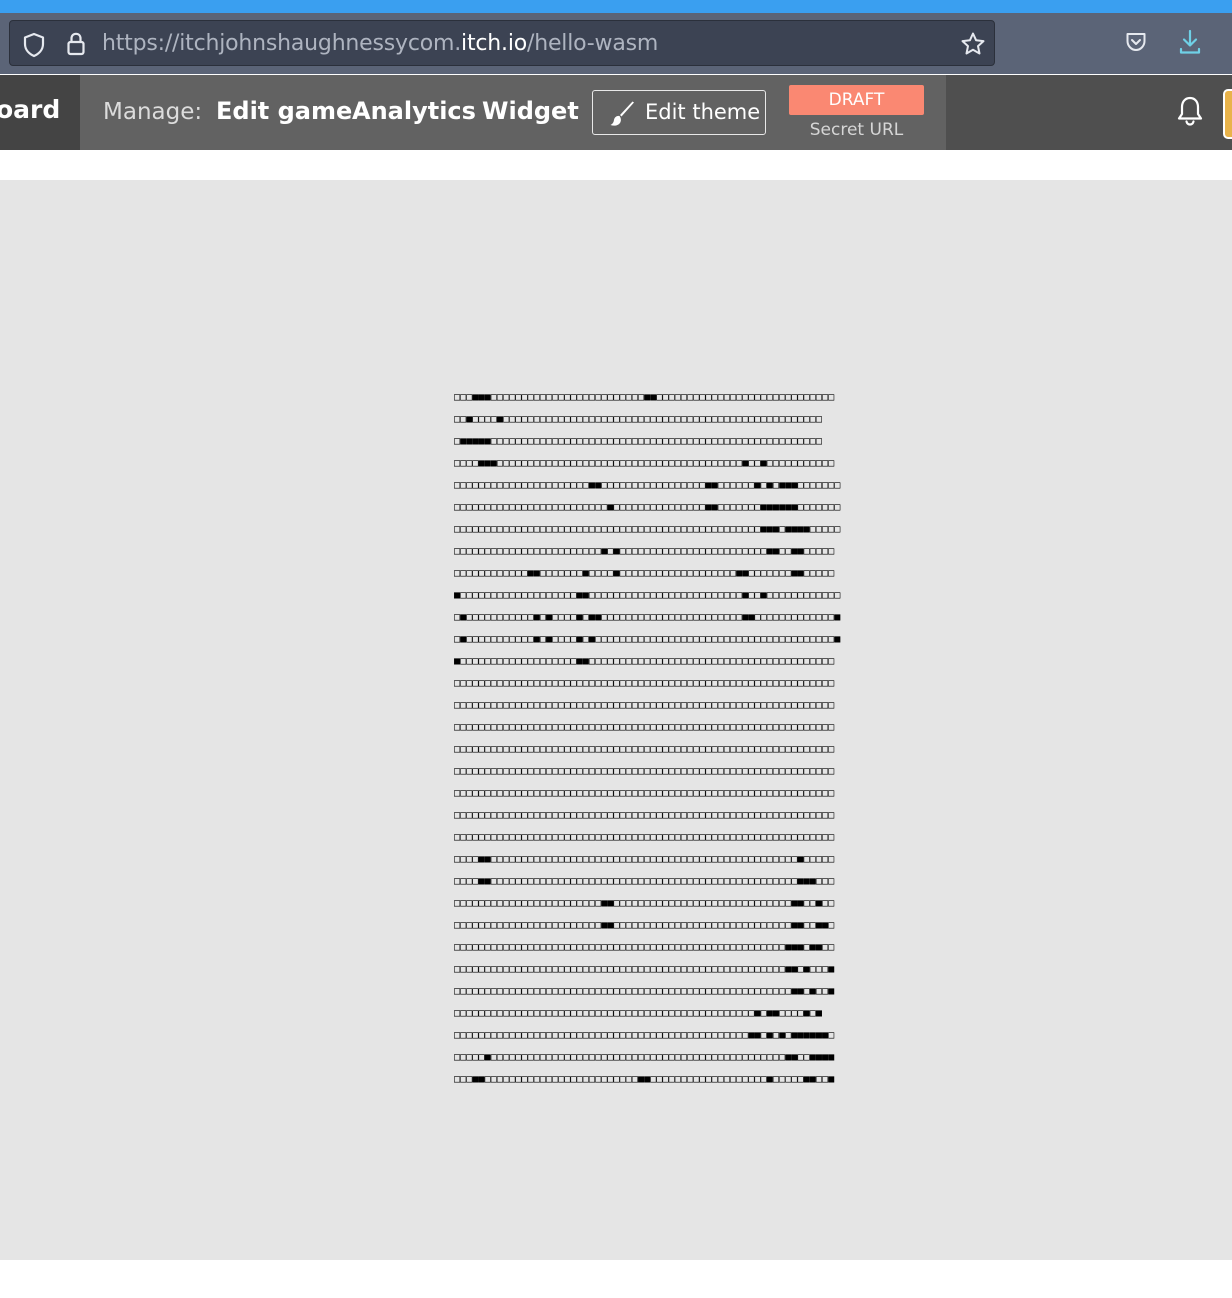 The image size is (1232, 1298). Describe the element at coordinates (282, 43) in the screenshot. I see `url-prefix: https://itchjohnshaughnessycom.` at that location.